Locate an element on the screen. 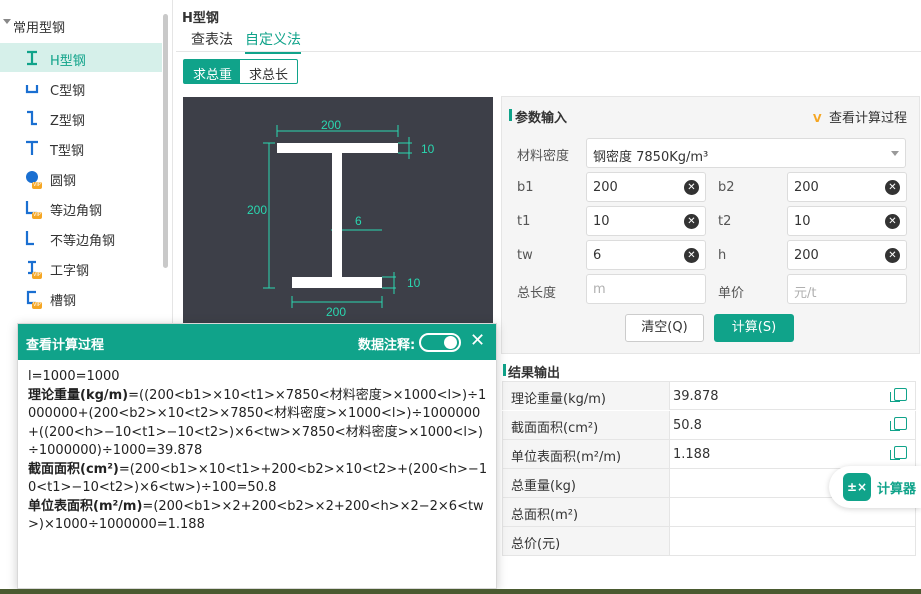  sidebar-item-unequal-angle: 不等边角钢 is located at coordinates (81, 237).